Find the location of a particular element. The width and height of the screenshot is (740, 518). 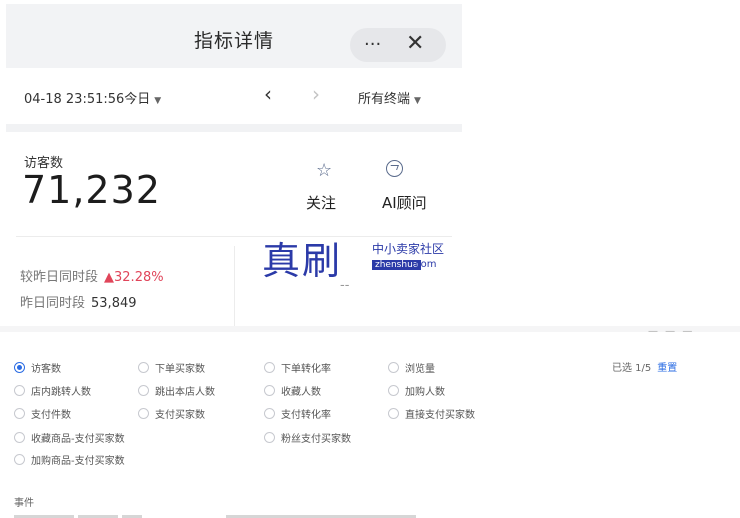

selection-count: 已选 1/5 is located at coordinates (632, 368).